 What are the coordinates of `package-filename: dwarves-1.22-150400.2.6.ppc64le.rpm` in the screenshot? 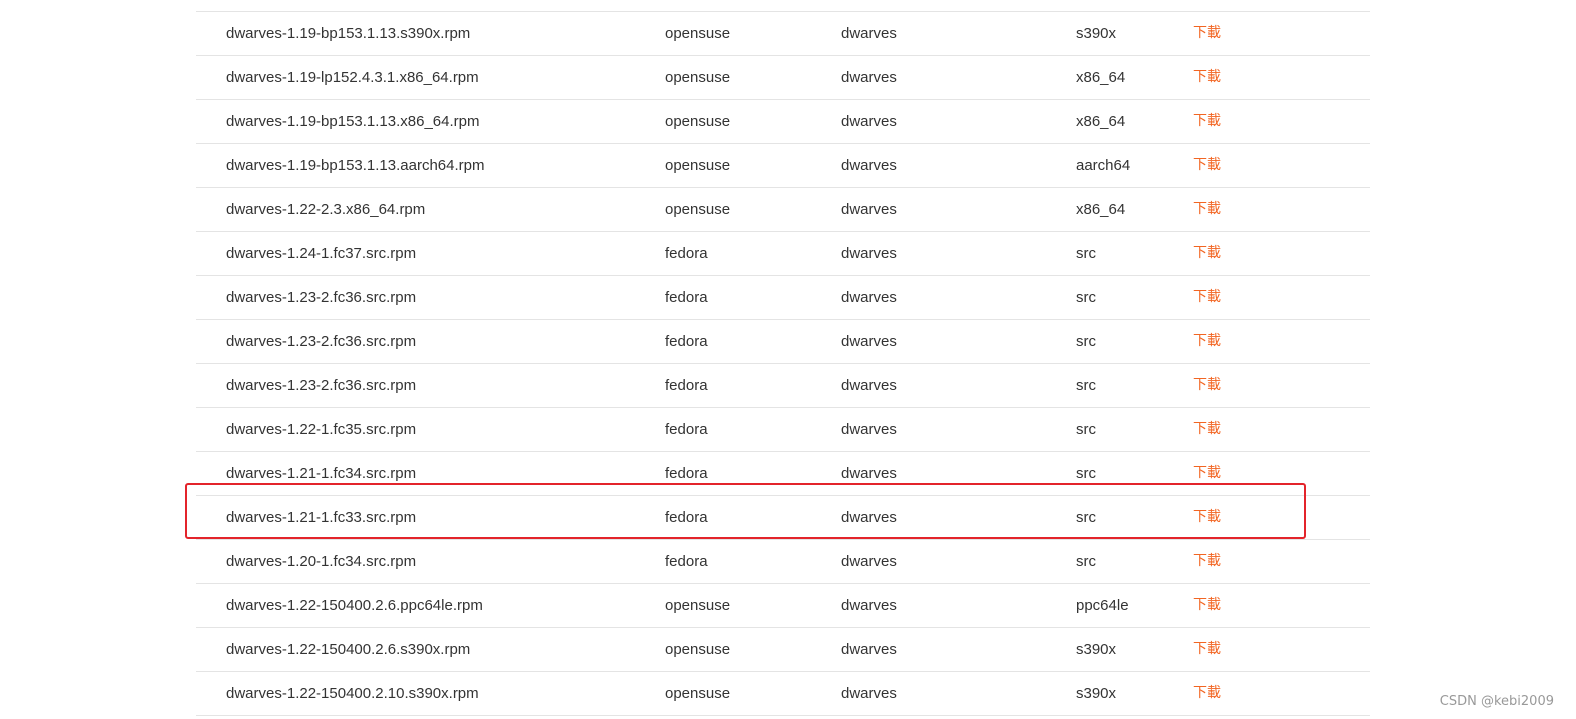 It's located at (354, 605).